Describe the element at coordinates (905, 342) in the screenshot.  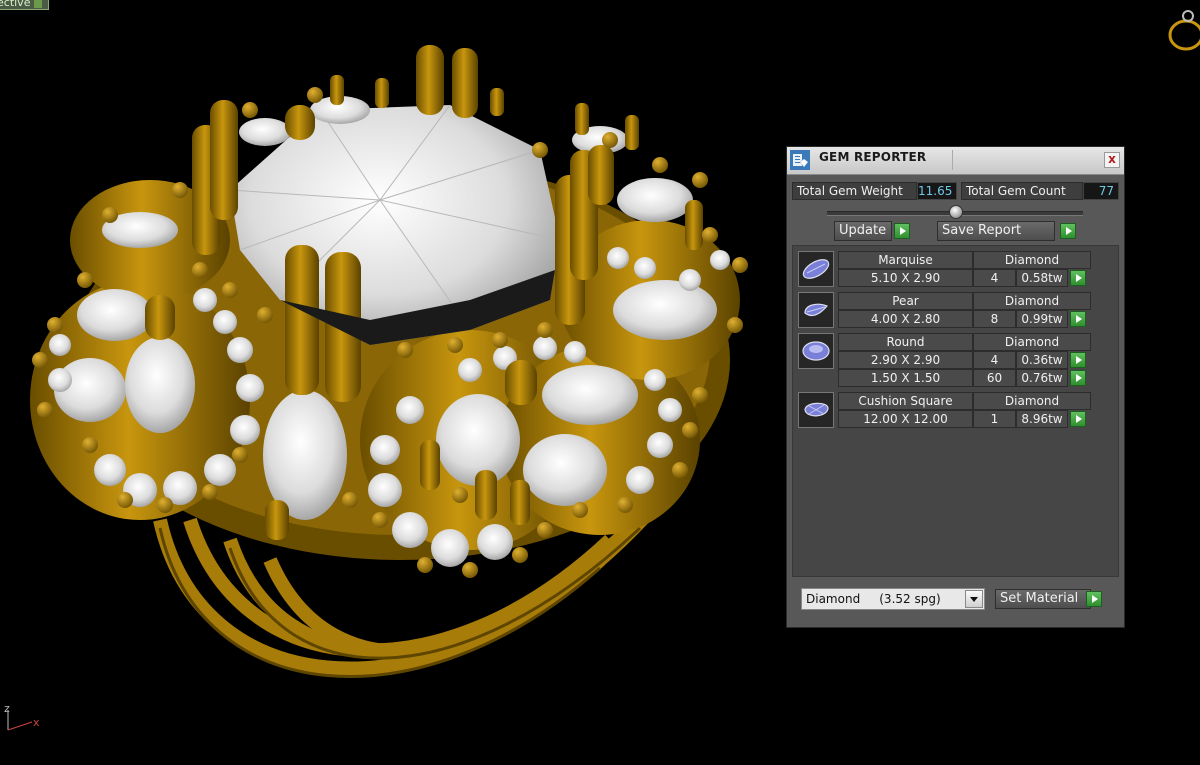
I see `gem-shape-cell: Round` at that location.